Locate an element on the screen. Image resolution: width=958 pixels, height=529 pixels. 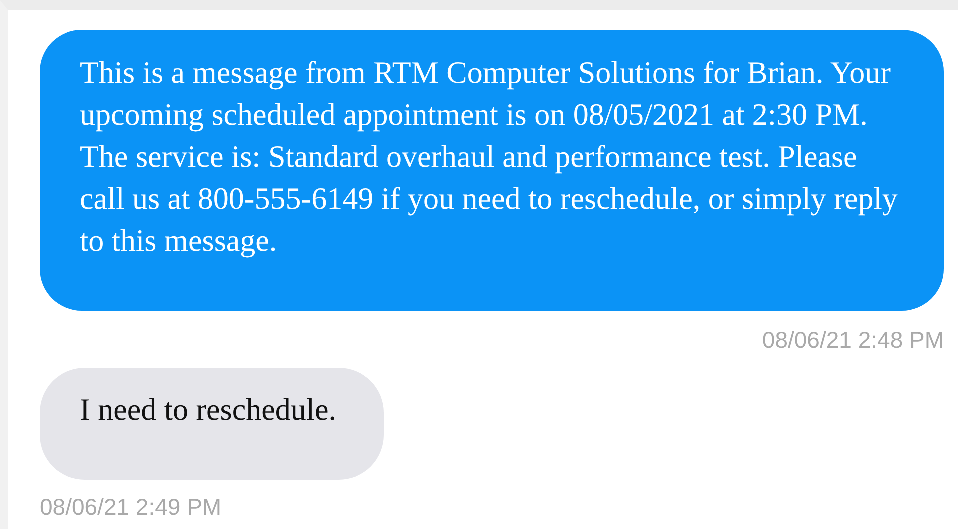
received-message-bubble: I need to reschedule. is located at coordinates (212, 424).